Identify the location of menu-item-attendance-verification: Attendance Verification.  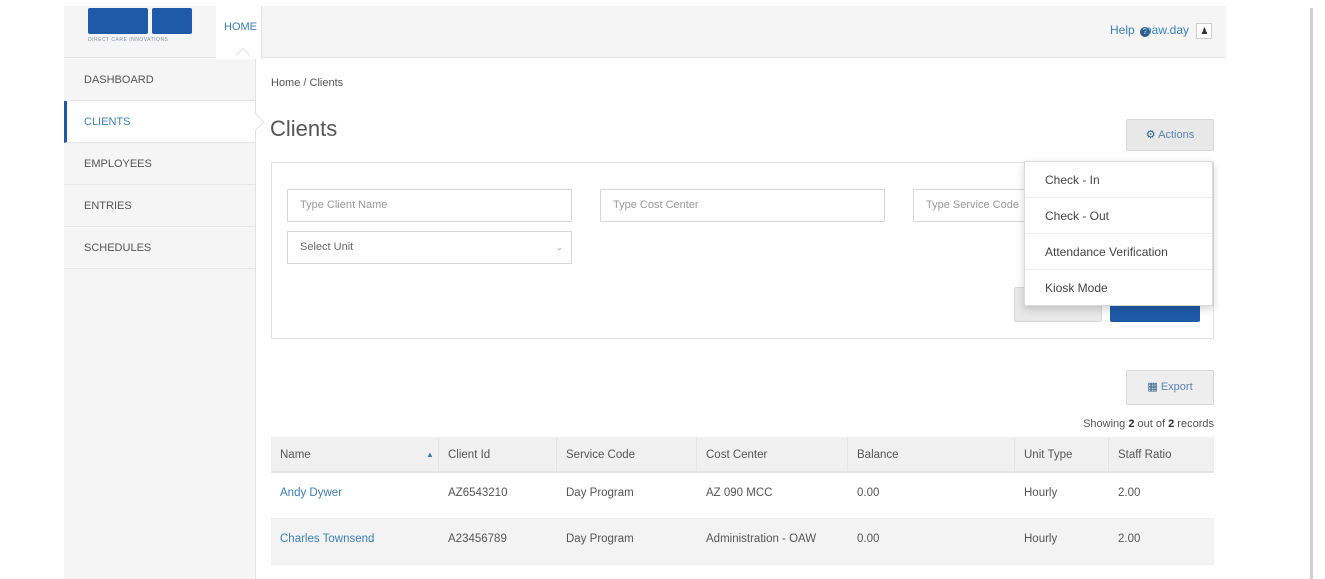
(1118, 252).